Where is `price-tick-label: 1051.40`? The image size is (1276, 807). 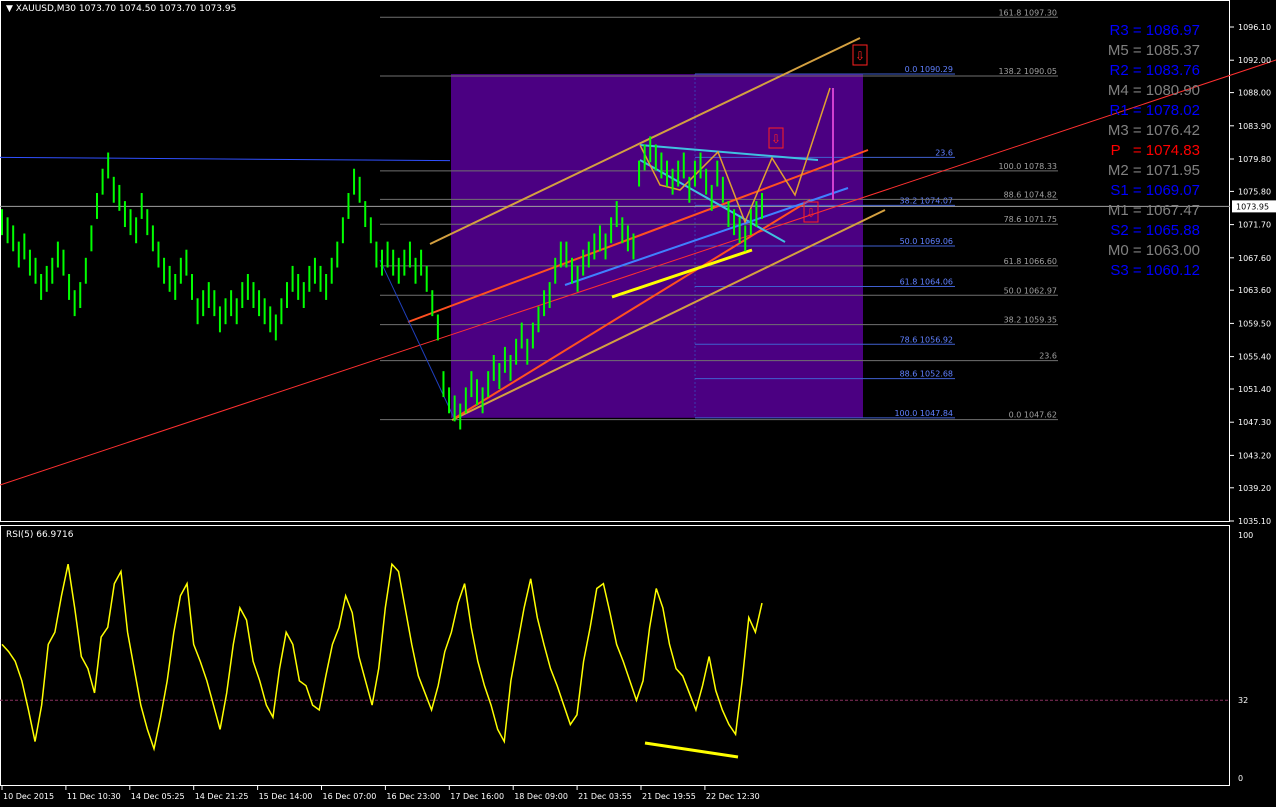
price-tick-label: 1051.40 is located at coordinates (1254, 389).